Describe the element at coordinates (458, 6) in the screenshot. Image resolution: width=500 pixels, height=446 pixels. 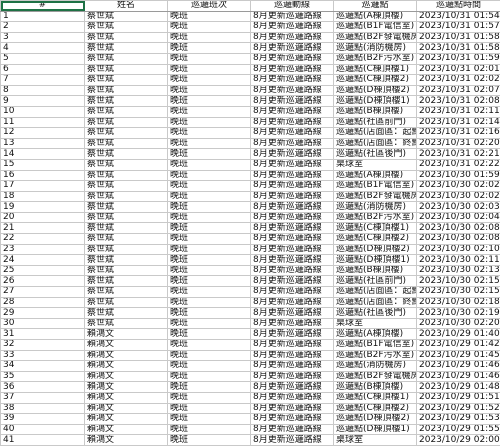
I see `header-time: 巡邏點時間` at that location.